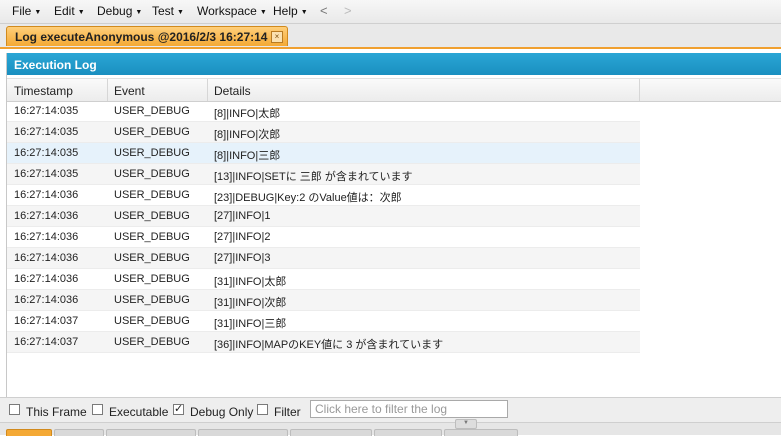  Describe the element at coordinates (55, 65) in the screenshot. I see `panel-title: Execution Log` at that location.